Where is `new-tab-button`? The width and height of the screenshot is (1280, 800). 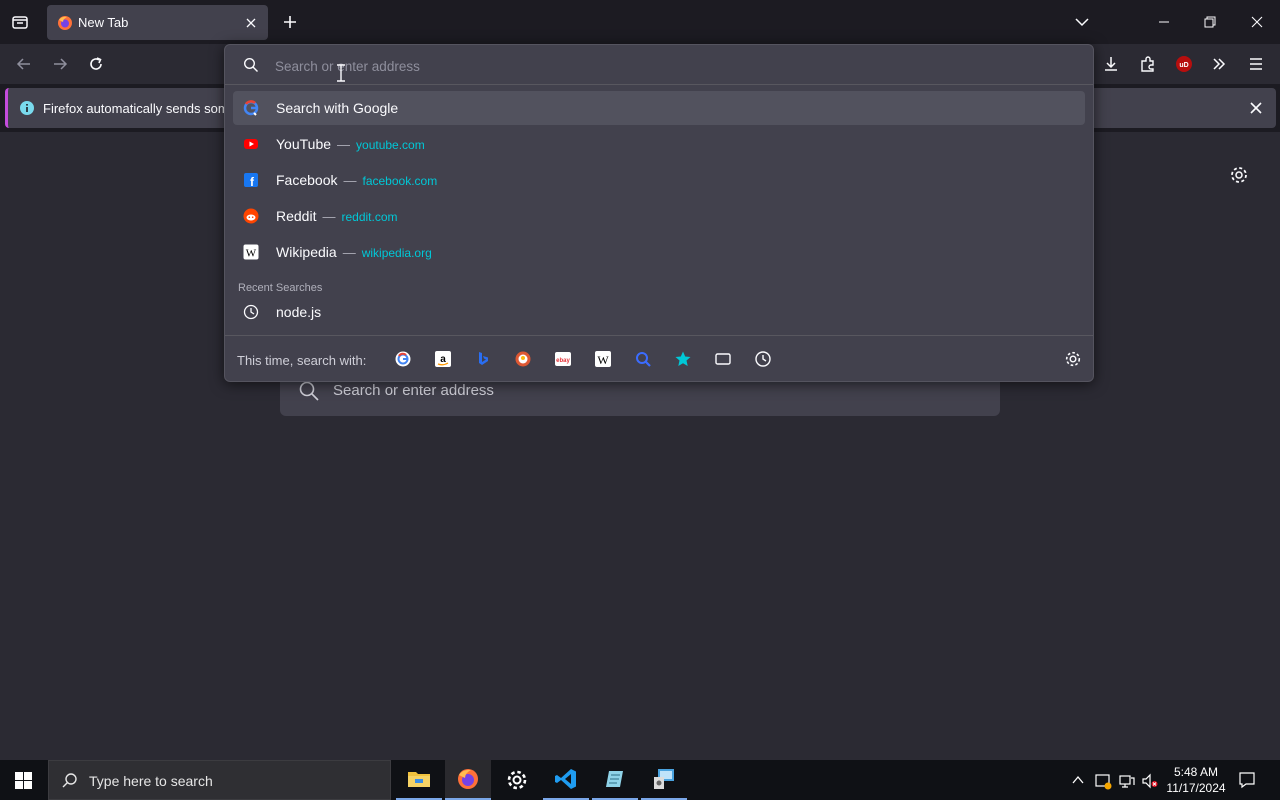 new-tab-button is located at coordinates (290, 22).